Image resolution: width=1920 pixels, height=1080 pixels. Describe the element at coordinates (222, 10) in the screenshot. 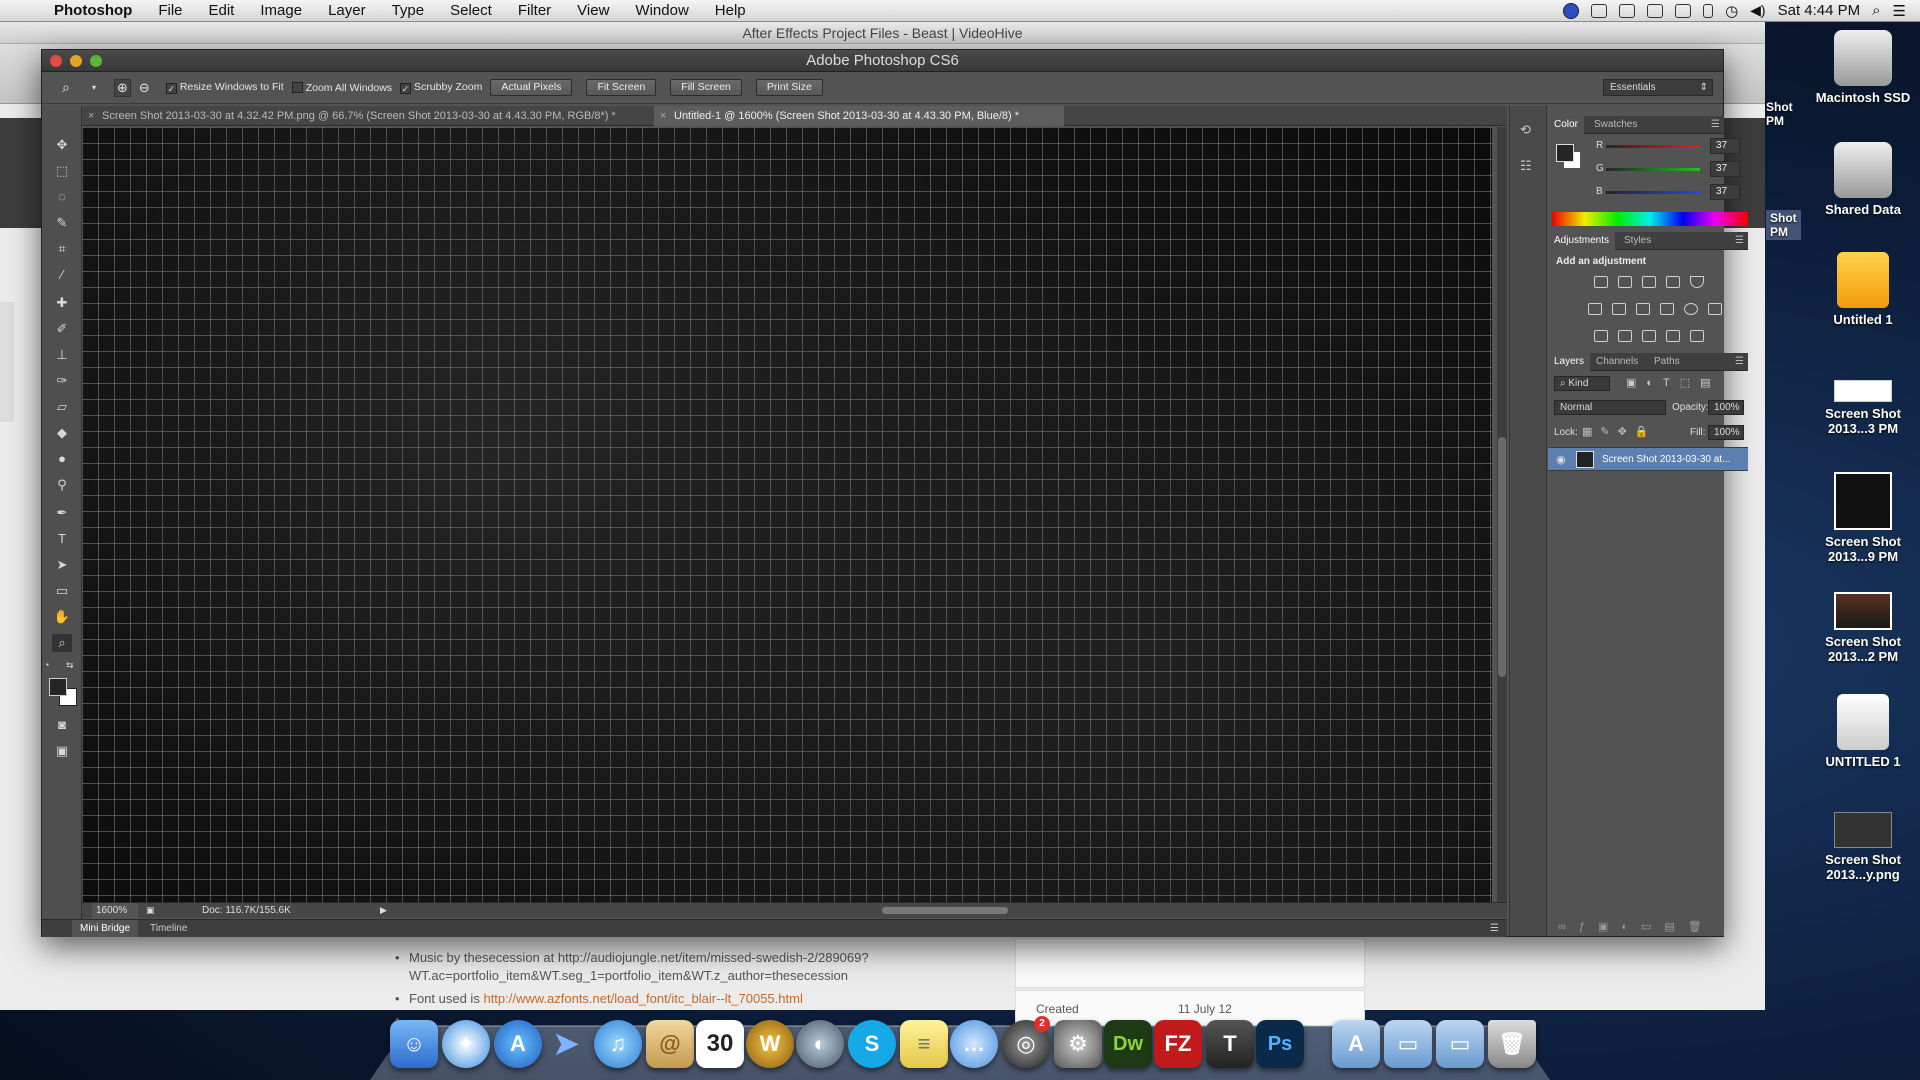

I see `menu-edit: Edit` at that location.